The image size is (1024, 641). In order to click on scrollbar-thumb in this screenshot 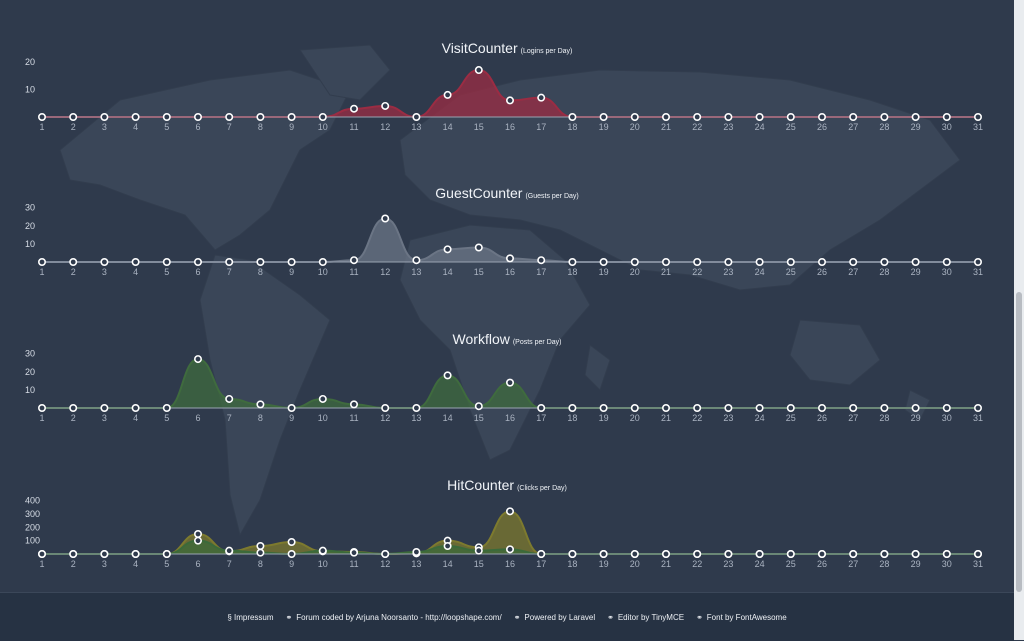, I will do `click(1019, 442)`.